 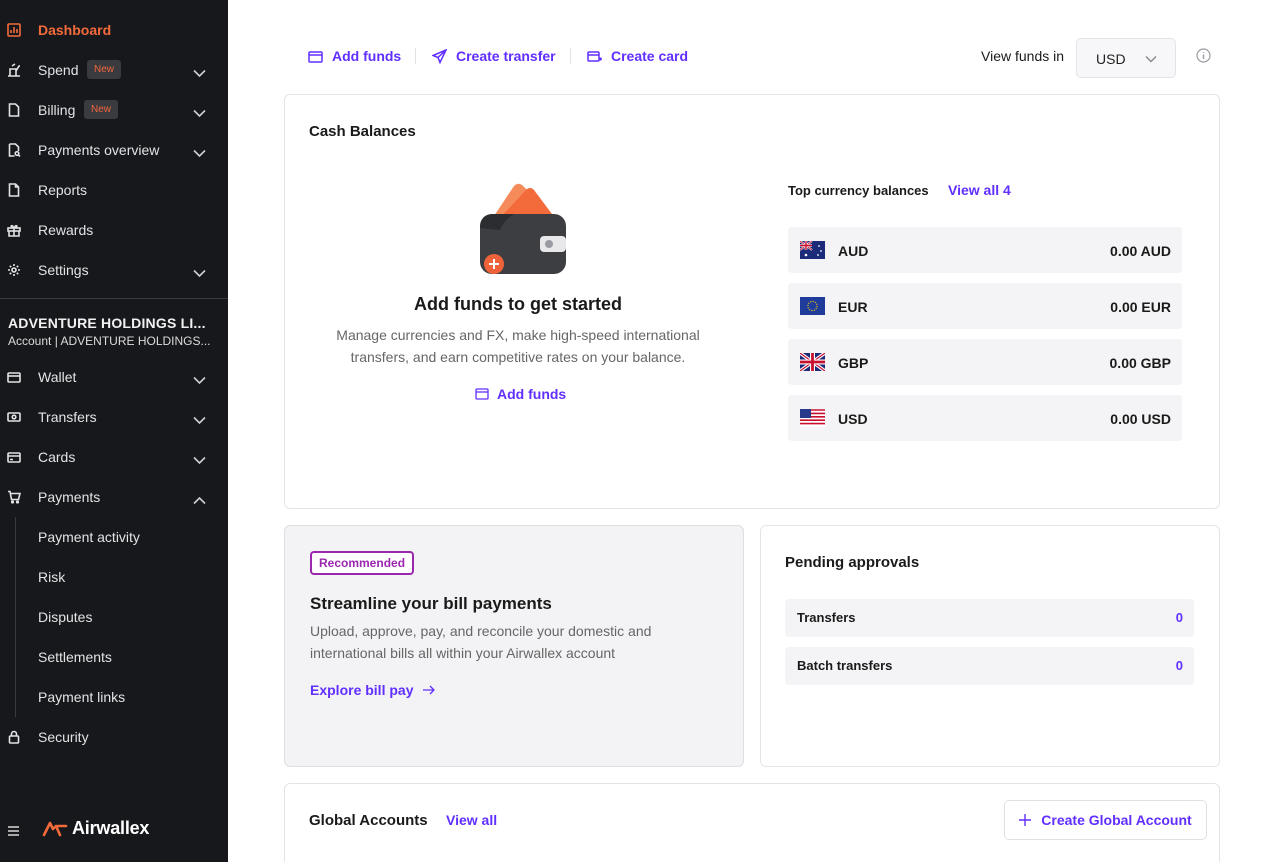 I want to click on transfer-icon, so click(x=14, y=417).